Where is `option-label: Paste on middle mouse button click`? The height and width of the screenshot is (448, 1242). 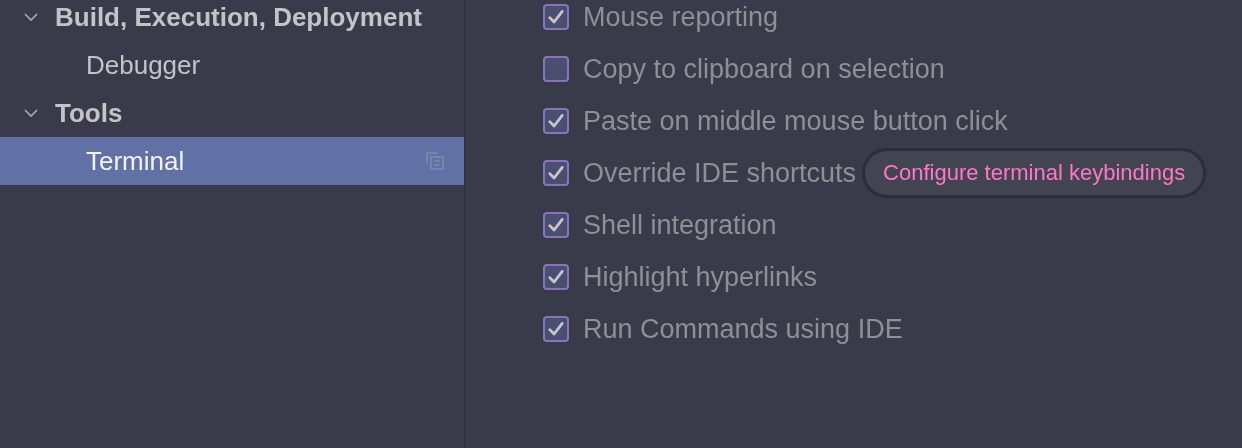
option-label: Paste on middle mouse button click is located at coordinates (795, 121).